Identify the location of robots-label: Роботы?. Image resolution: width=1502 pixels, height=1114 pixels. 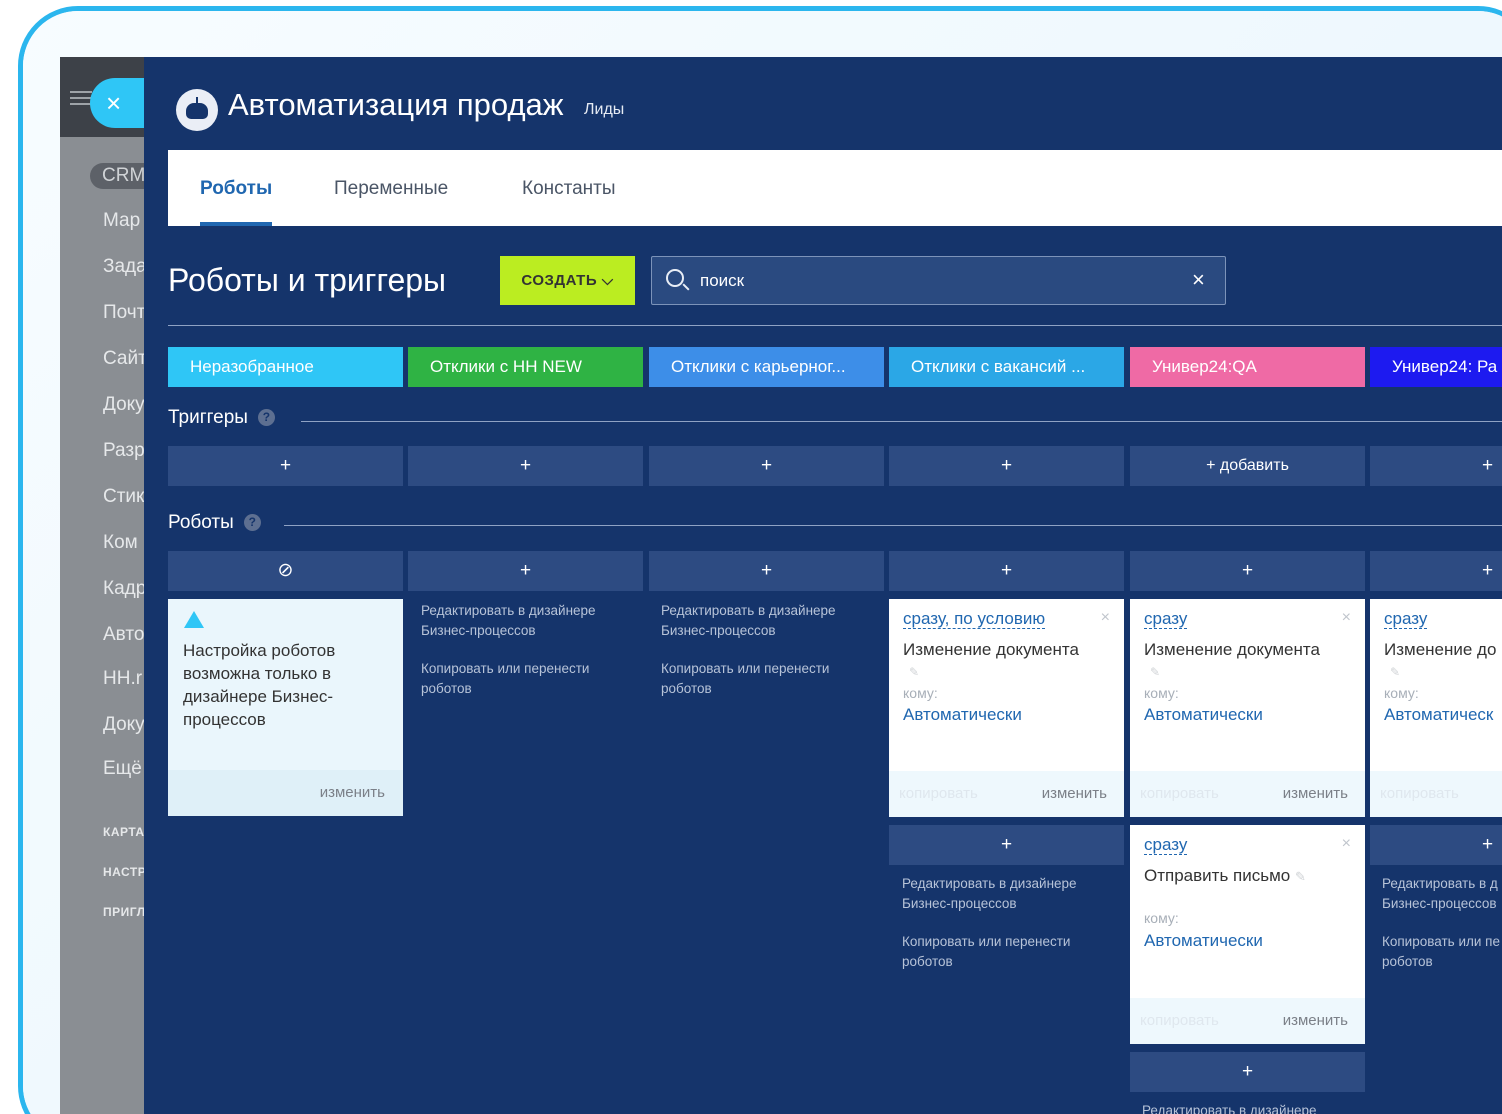
(214, 523).